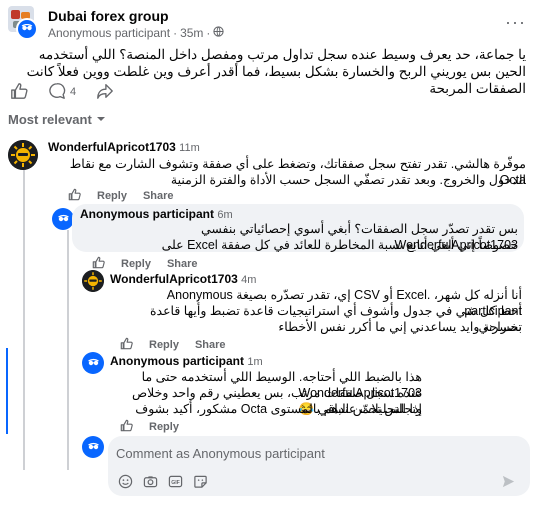 The width and height of the screenshot is (536, 512). What do you see at coordinates (515, 22) in the screenshot?
I see `more-options-icon: ···` at bounding box center [515, 22].